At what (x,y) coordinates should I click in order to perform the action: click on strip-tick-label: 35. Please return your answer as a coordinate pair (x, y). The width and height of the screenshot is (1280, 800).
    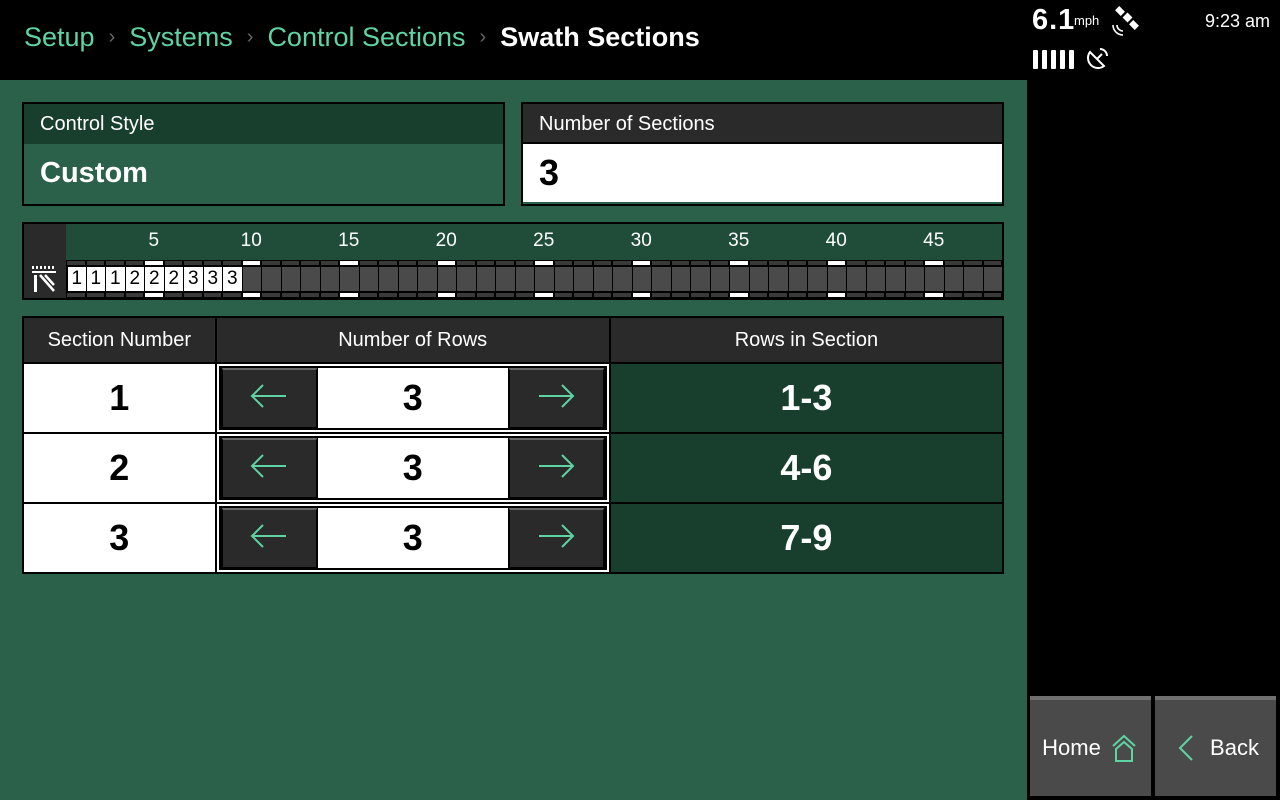
    Looking at the image, I should click on (739, 240).